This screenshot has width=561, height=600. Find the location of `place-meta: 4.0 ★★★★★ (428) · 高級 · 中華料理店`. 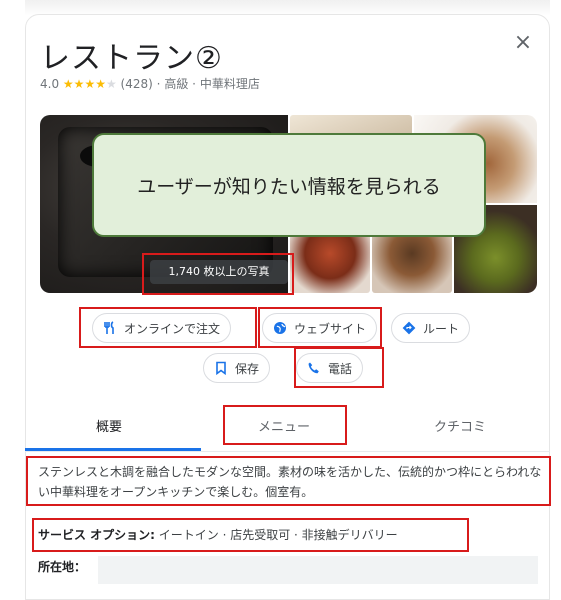

place-meta: 4.0 ★★★★★ (428) · 高級 · 中華料理店 is located at coordinates (150, 83).